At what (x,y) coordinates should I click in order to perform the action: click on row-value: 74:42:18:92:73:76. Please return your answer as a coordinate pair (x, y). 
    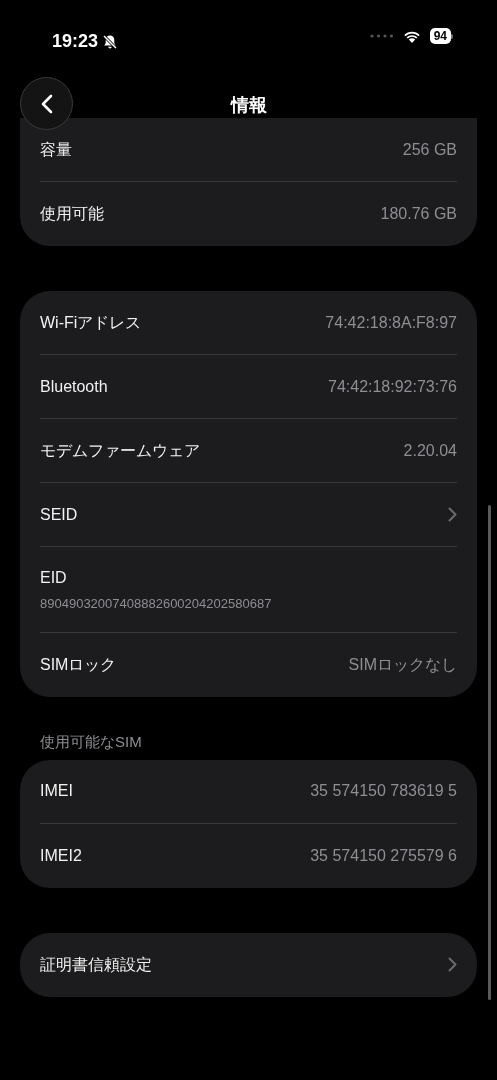
    Looking at the image, I should click on (392, 386).